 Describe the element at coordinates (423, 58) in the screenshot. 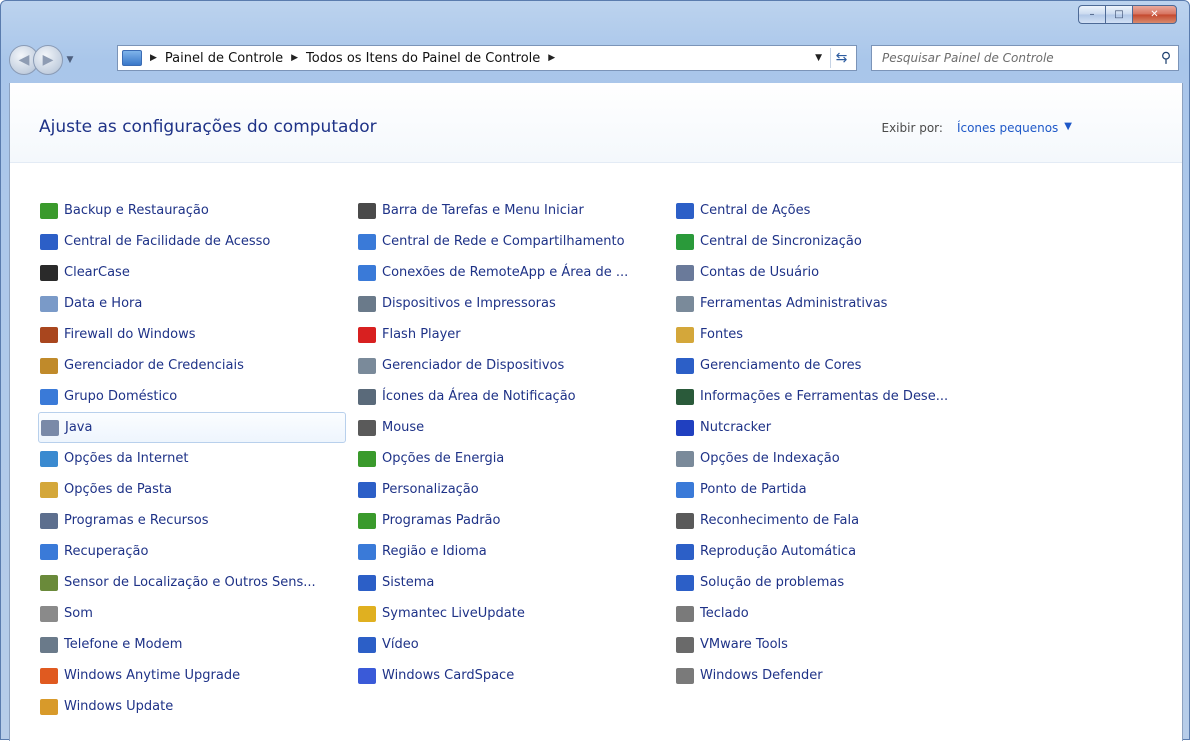

I see `breadcrumb-all-items: Todos os Itens do Painel de Controle` at that location.